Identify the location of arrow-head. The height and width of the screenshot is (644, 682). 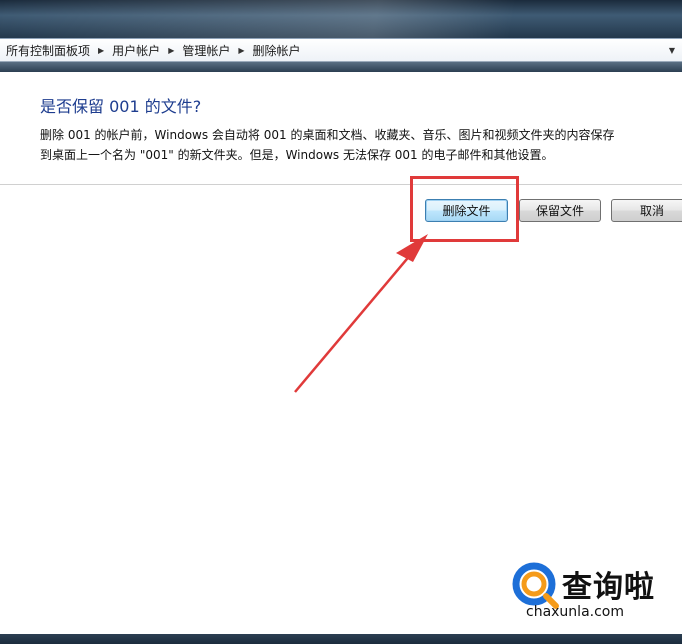
(412, 248).